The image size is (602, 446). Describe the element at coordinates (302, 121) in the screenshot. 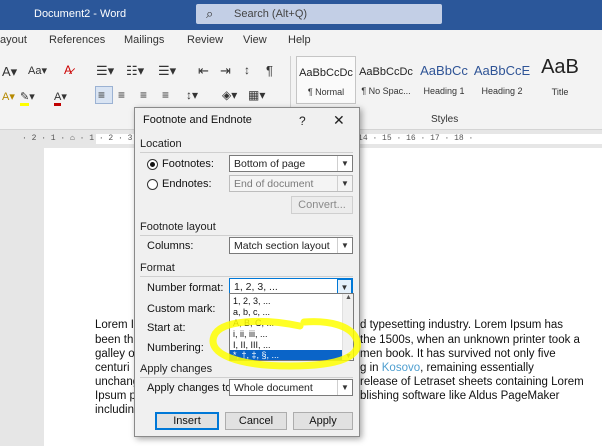

I see `help-icon: ?` at that location.